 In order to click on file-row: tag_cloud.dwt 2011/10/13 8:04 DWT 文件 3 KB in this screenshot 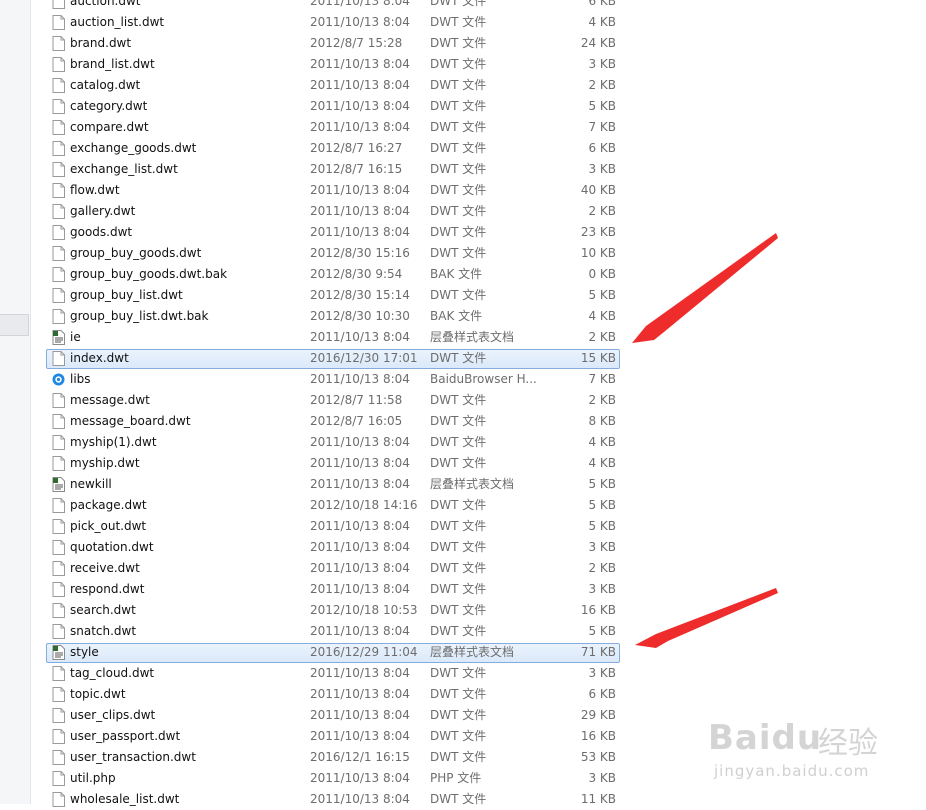, I will do `click(478, 673)`.